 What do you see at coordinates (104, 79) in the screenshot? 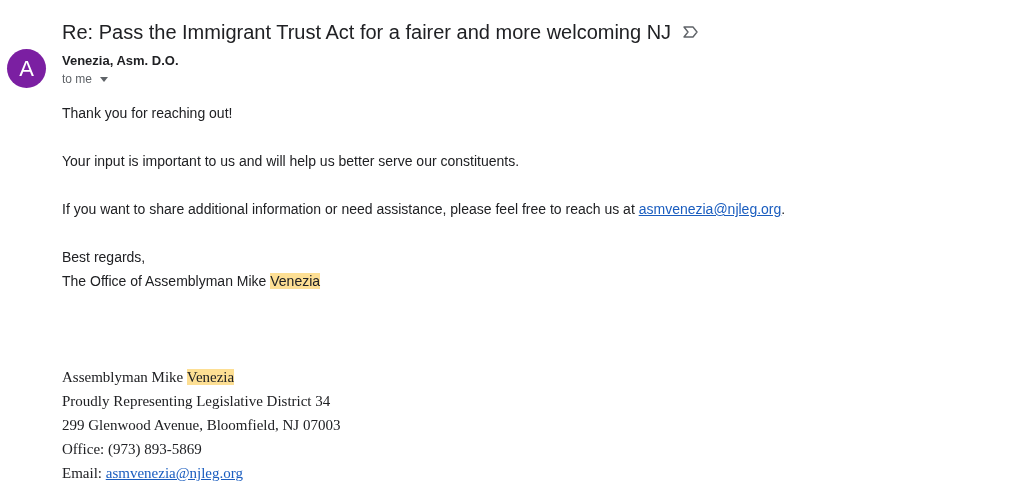
I see `dropdown-caret-icon` at bounding box center [104, 79].